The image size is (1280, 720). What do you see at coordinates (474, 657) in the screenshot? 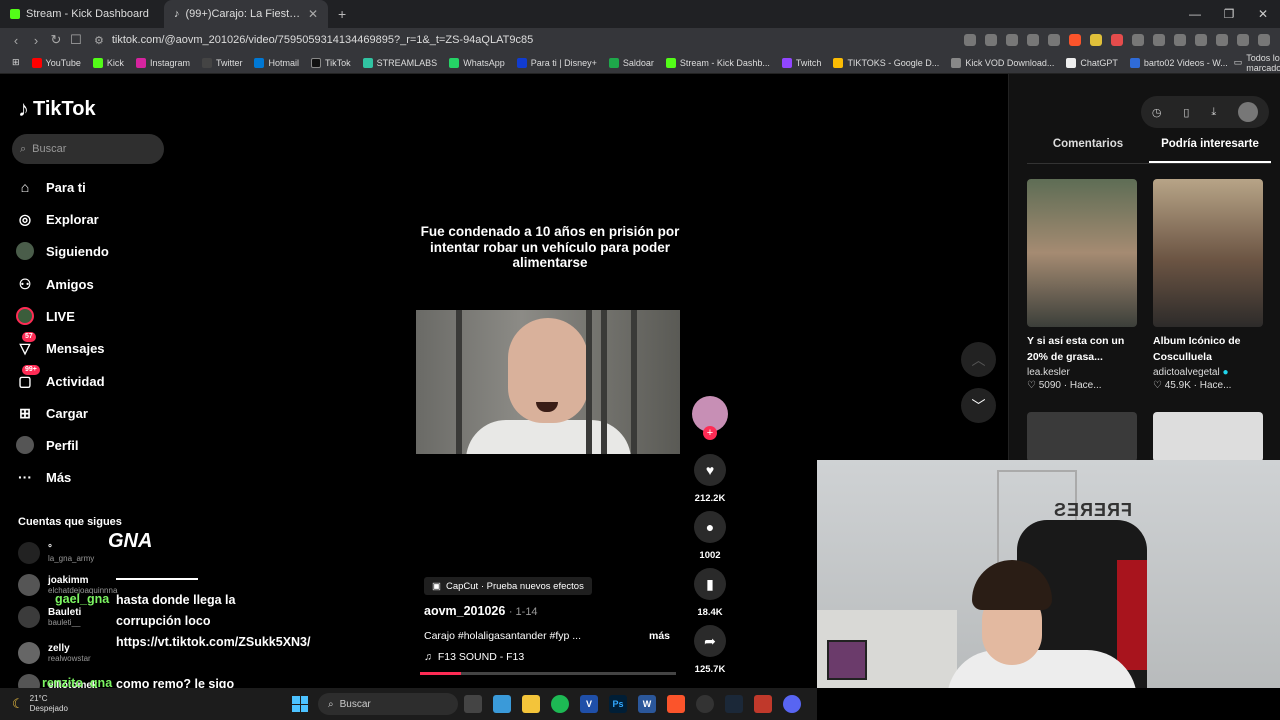
I see `video-sound: ♫ F13 SOUND - F13` at bounding box center [474, 657].